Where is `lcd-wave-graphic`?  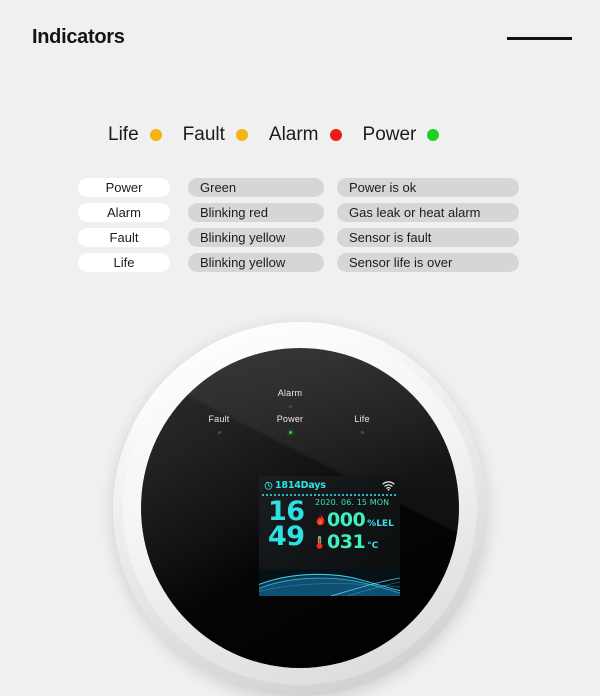 lcd-wave-graphic is located at coordinates (329, 582).